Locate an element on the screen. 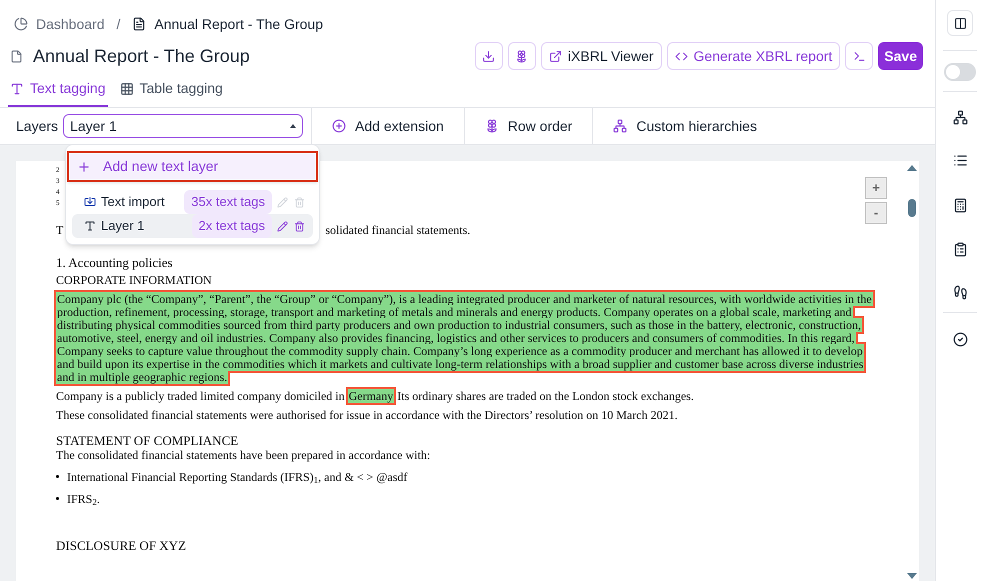 The width and height of the screenshot is (984, 581). layer-item: Layer 1 2x text tags is located at coordinates (192, 226).